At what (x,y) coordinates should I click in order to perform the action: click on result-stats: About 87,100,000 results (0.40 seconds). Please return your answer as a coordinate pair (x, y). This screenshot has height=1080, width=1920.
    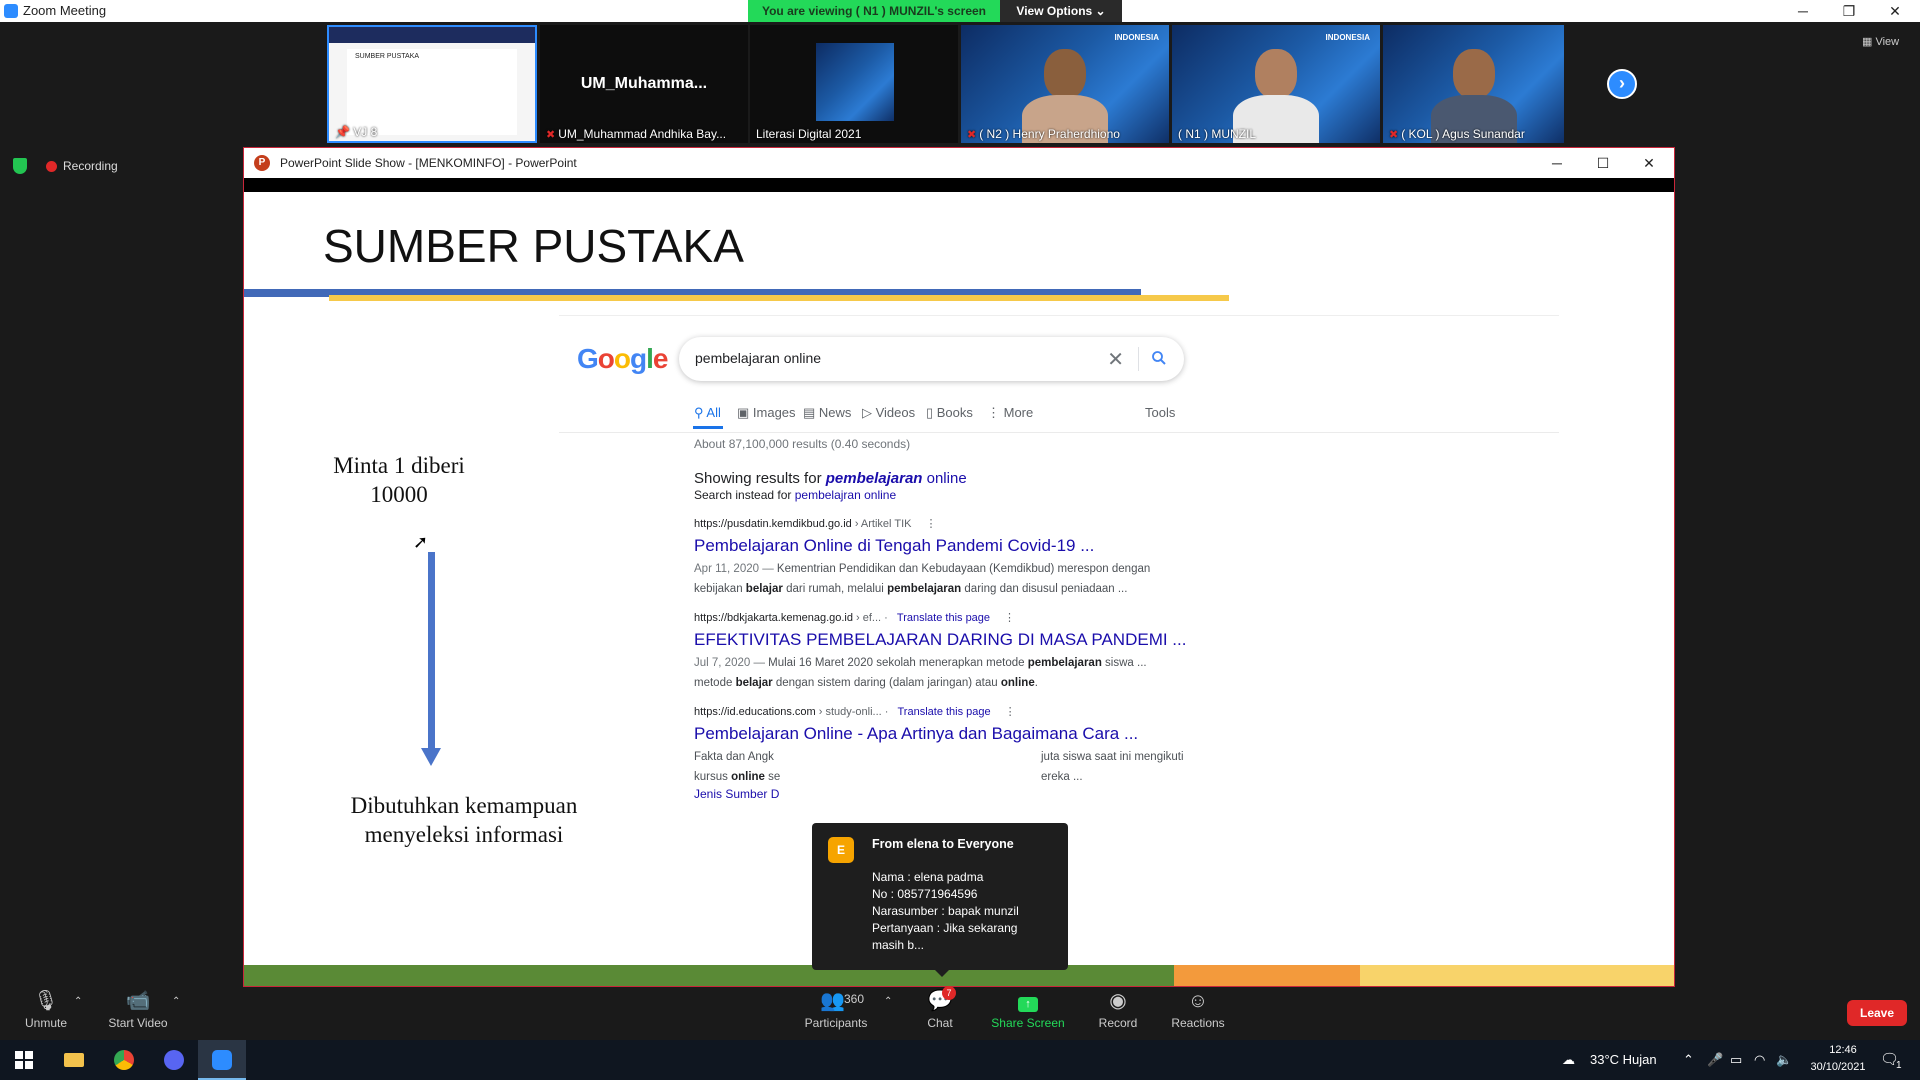
    Looking at the image, I should click on (802, 444).